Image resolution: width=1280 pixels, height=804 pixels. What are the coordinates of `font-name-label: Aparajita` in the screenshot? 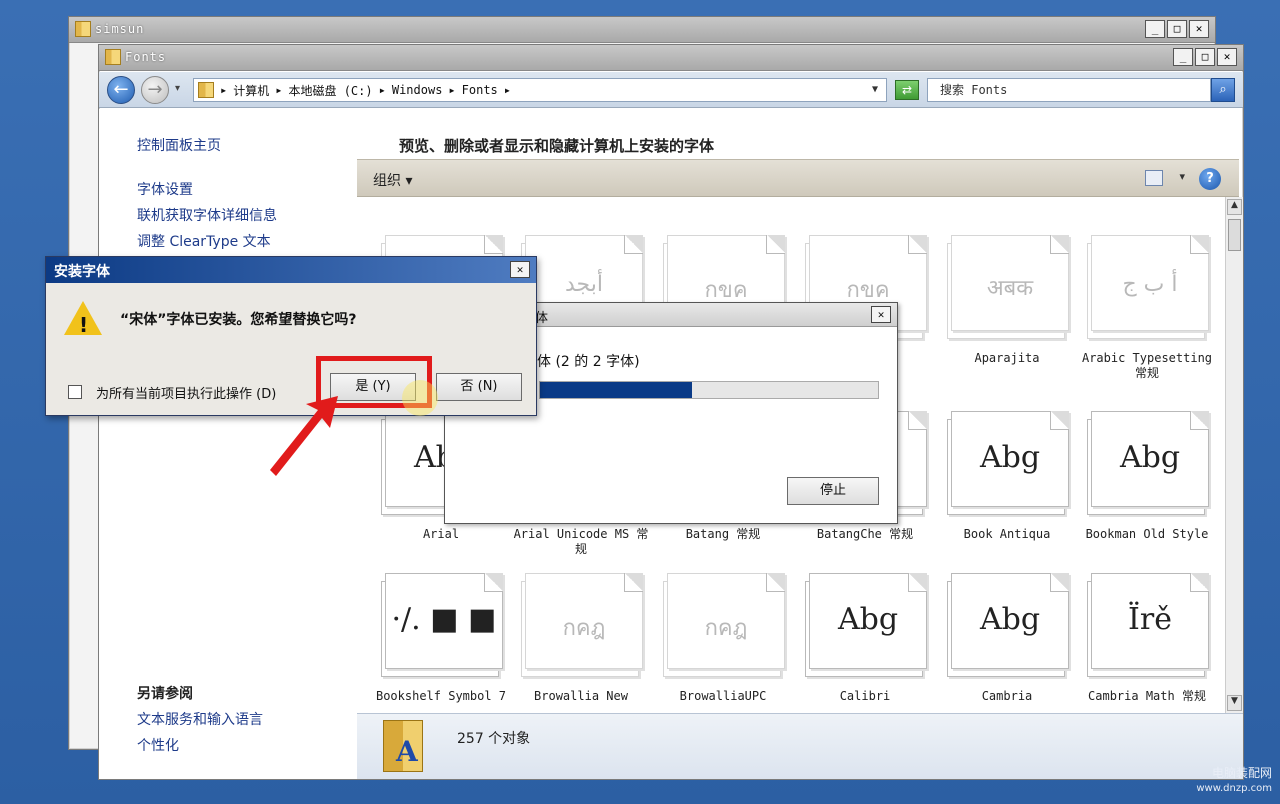 It's located at (1007, 358).